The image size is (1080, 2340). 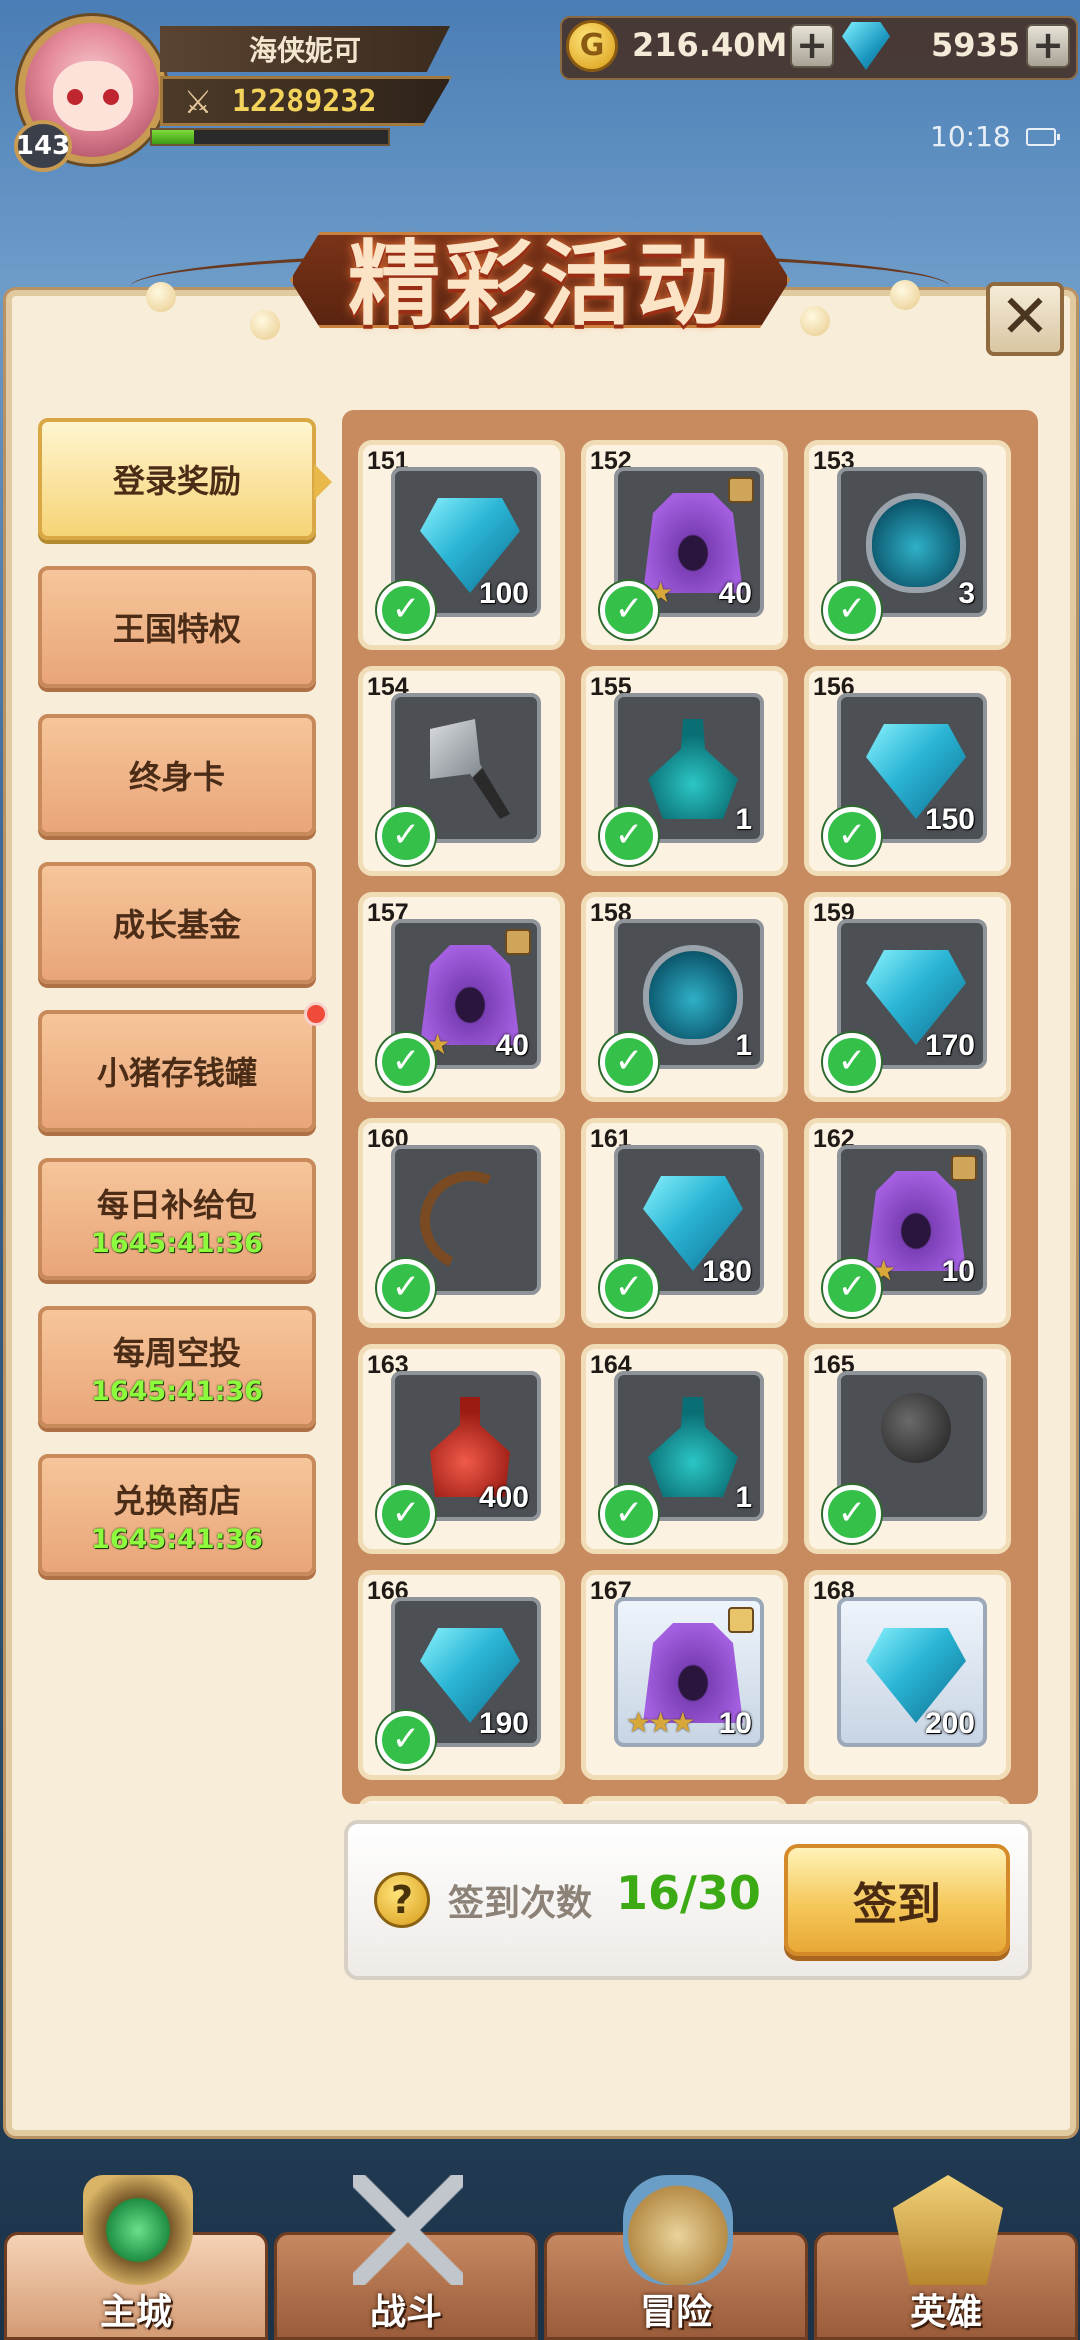 I want to click on flask-icon, so click(x=693, y=769).